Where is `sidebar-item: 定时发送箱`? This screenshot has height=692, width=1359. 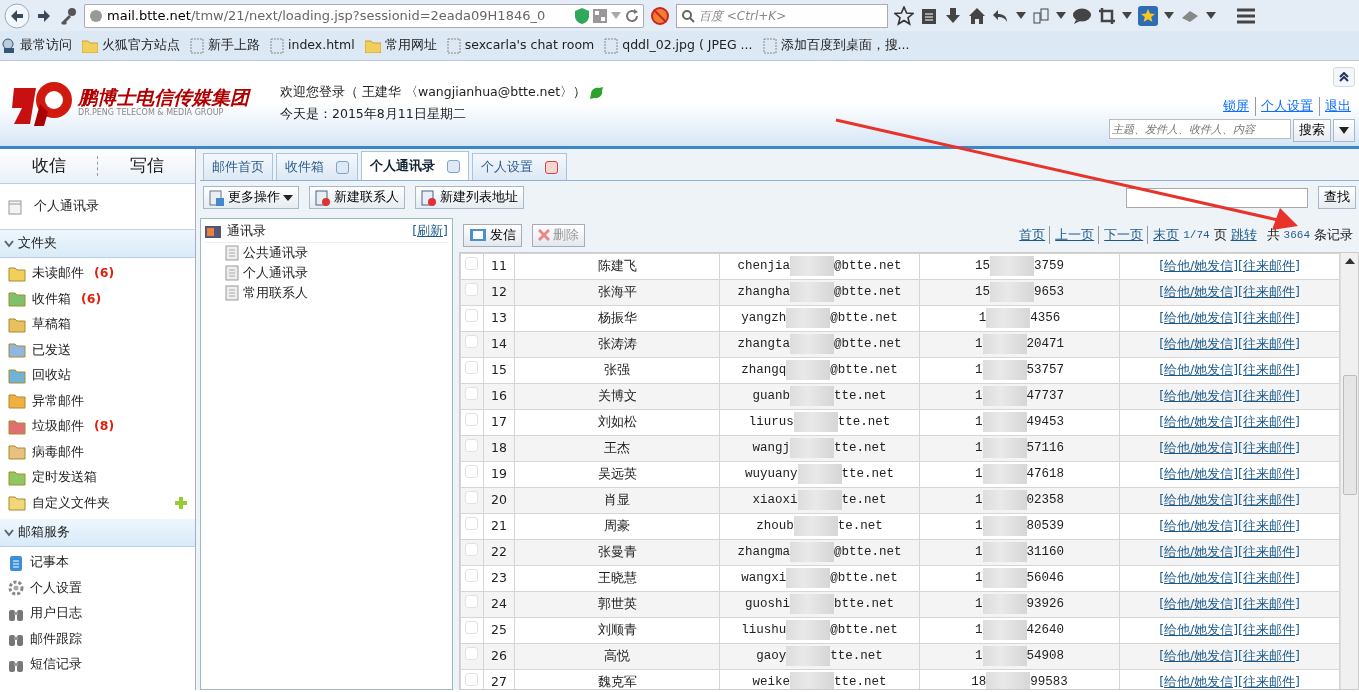
sidebar-item: 定时发送箱 is located at coordinates (52, 478).